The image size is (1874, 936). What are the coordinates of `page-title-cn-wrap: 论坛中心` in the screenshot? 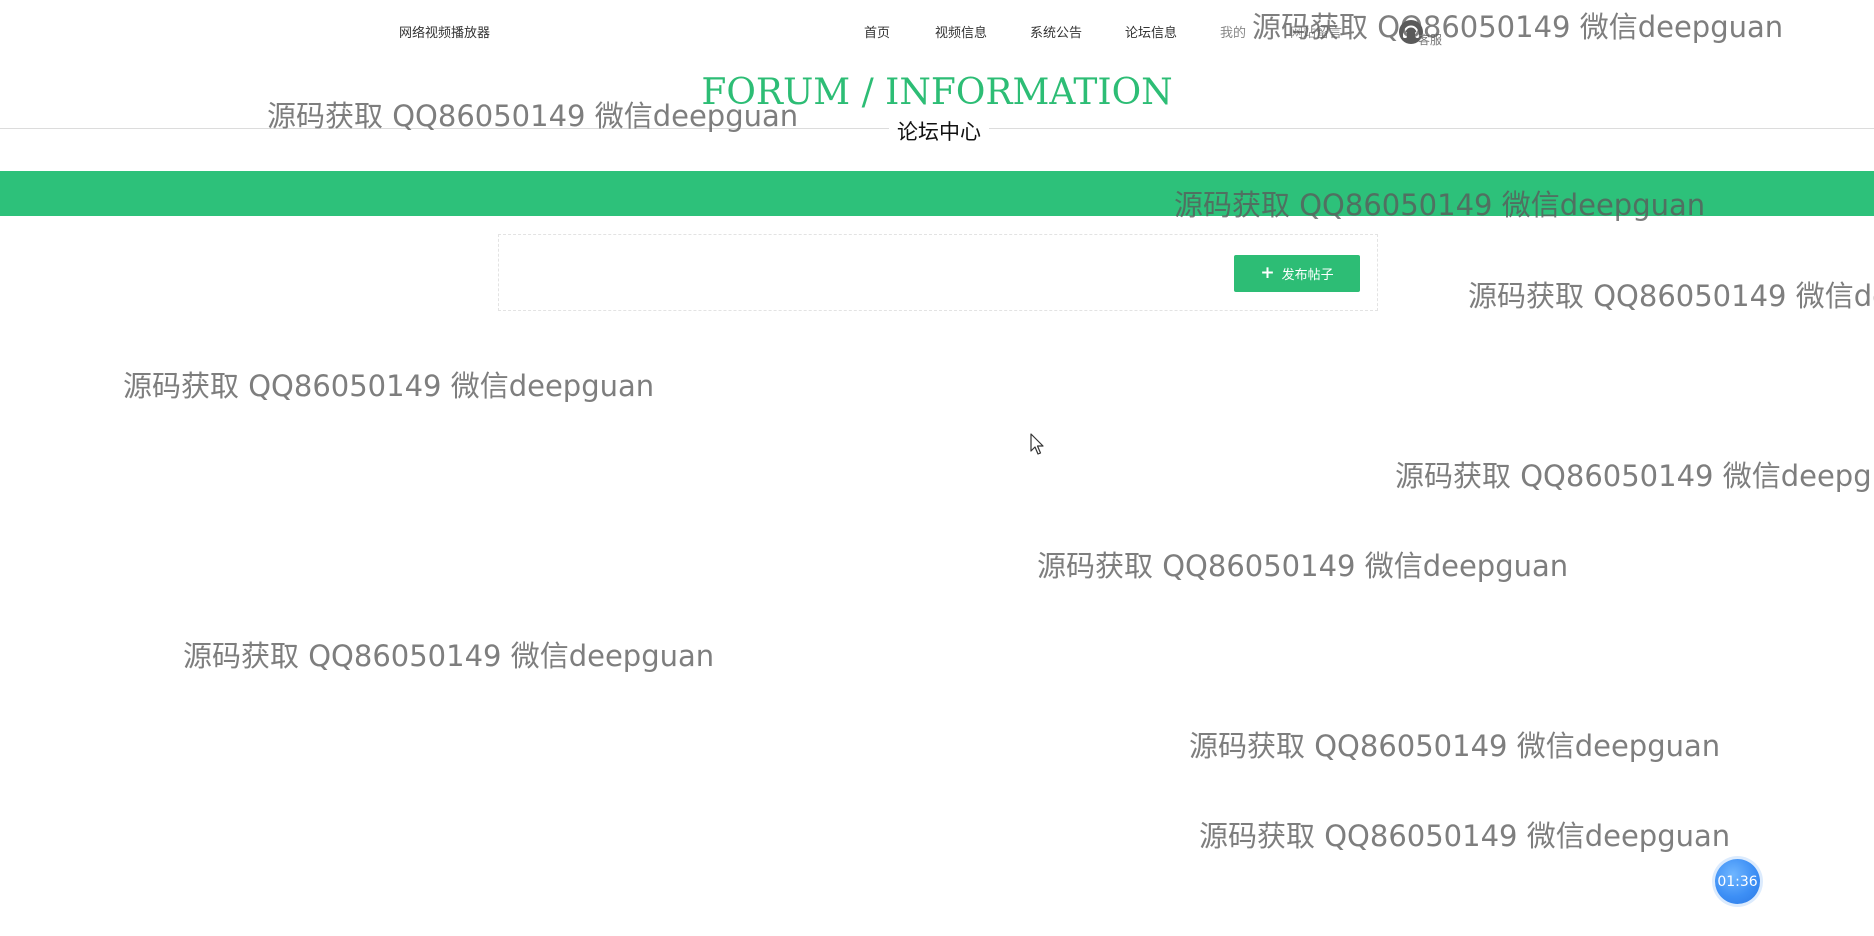 It's located at (937, 131).